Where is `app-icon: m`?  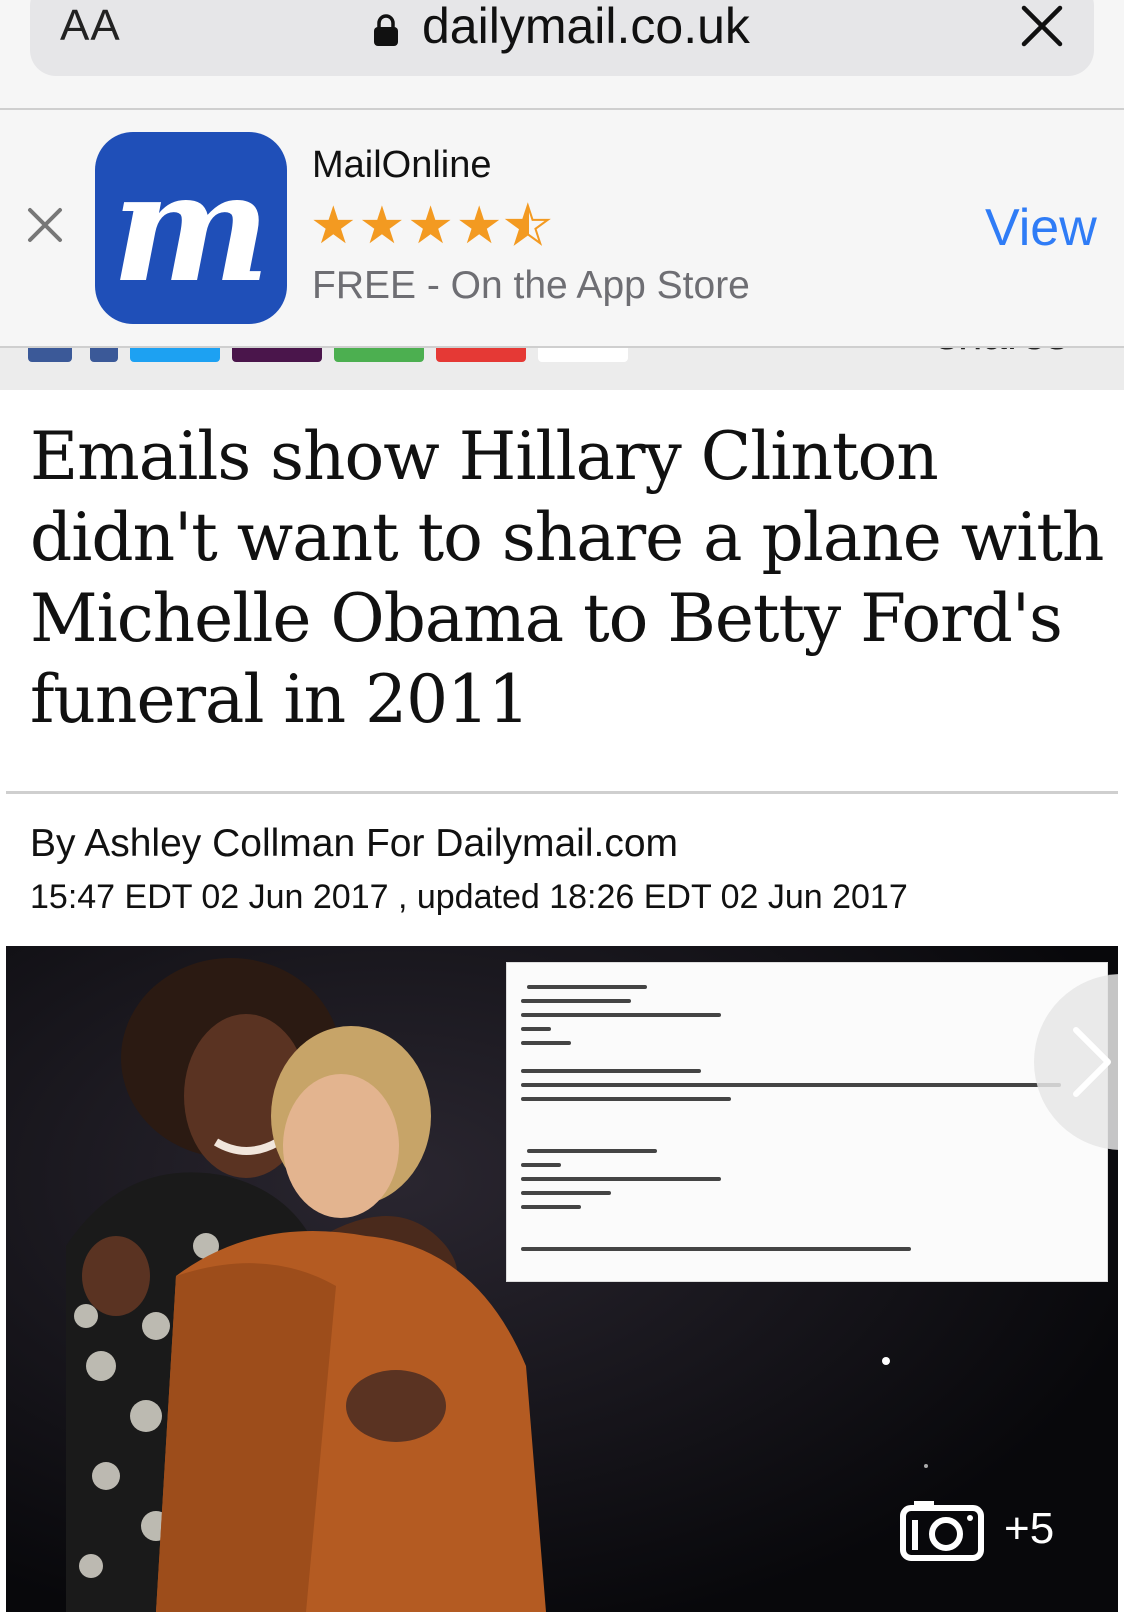
app-icon: m is located at coordinates (191, 228).